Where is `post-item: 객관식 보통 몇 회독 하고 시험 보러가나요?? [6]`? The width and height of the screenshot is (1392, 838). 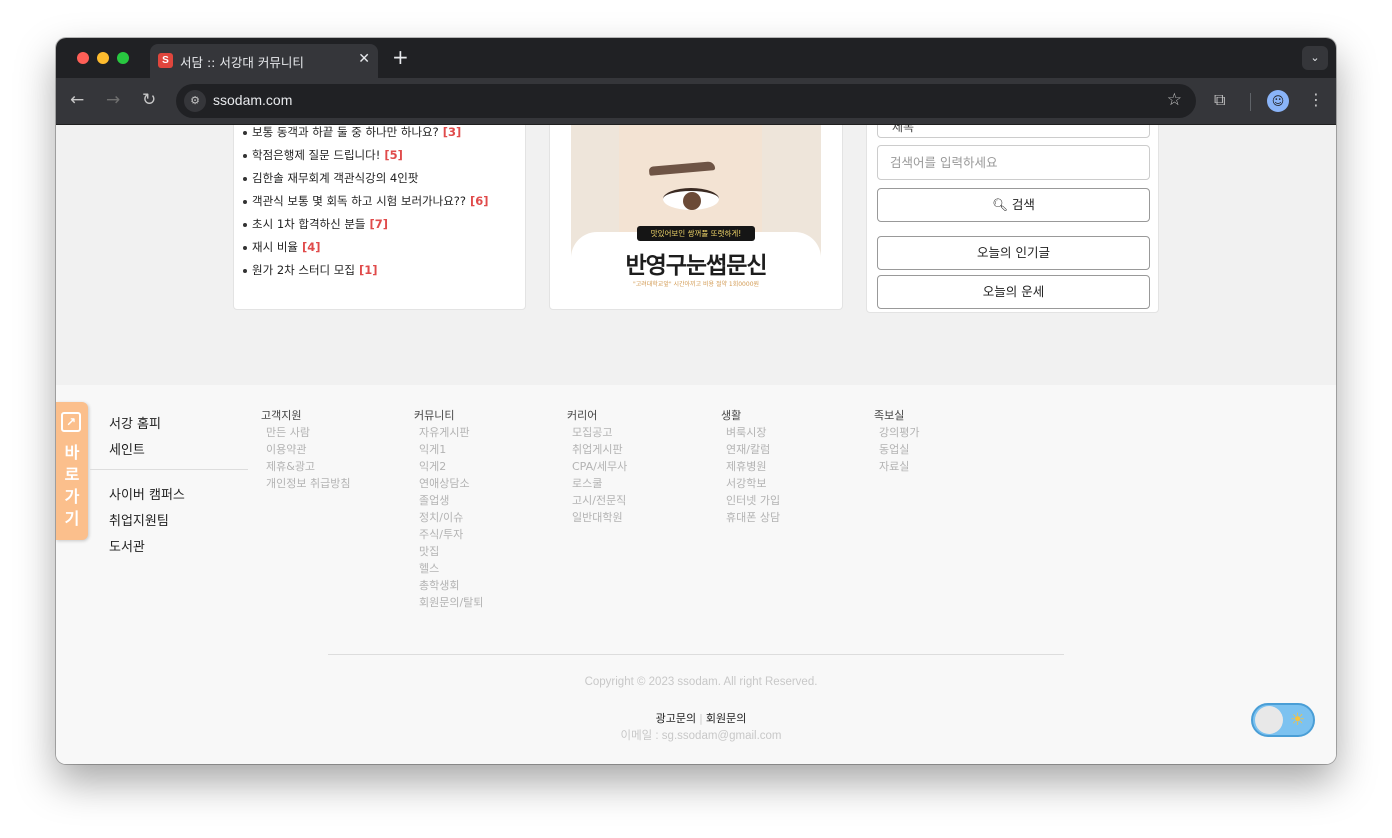 post-item: 객관식 보통 몇 회독 하고 시험 보러가나요?? [6] is located at coordinates (366, 201).